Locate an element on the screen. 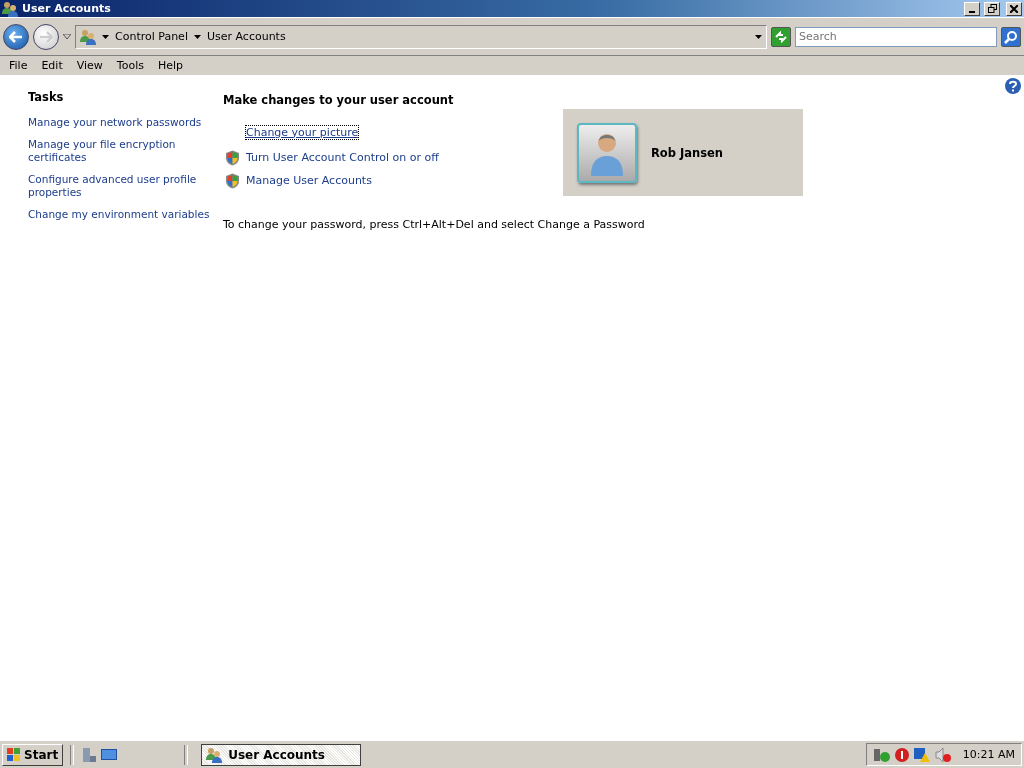 Image resolution: width=1024 pixels, height=768 pixels. menu-item: Tools is located at coordinates (130, 65).